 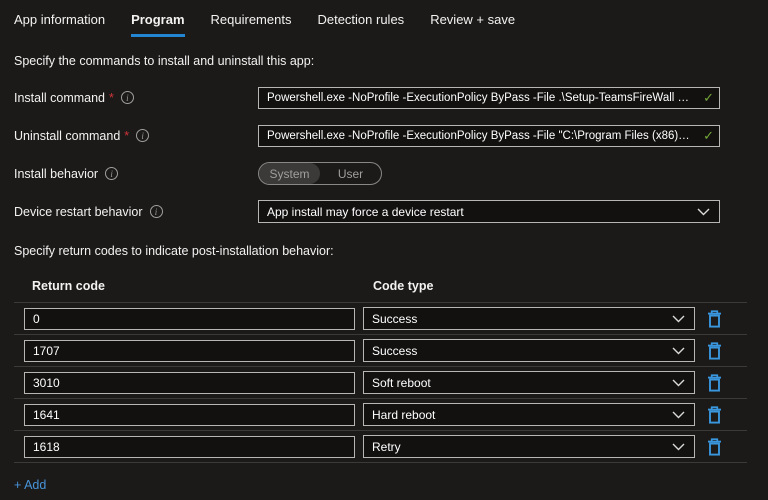 I want to click on device-restart-label: Device restart behavior i, so click(x=136, y=212).